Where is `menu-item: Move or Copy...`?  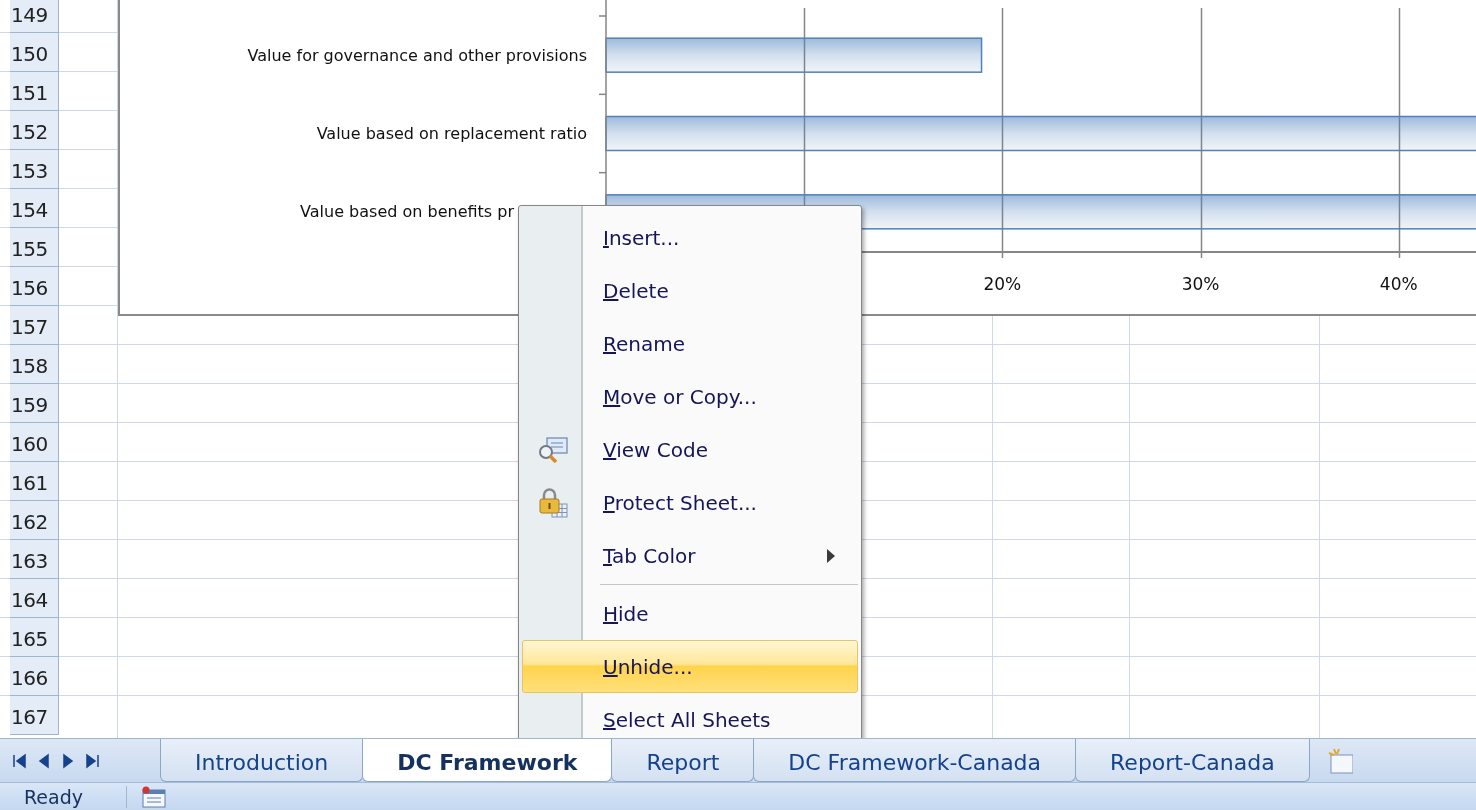
menu-item: Move or Copy... is located at coordinates (690, 396).